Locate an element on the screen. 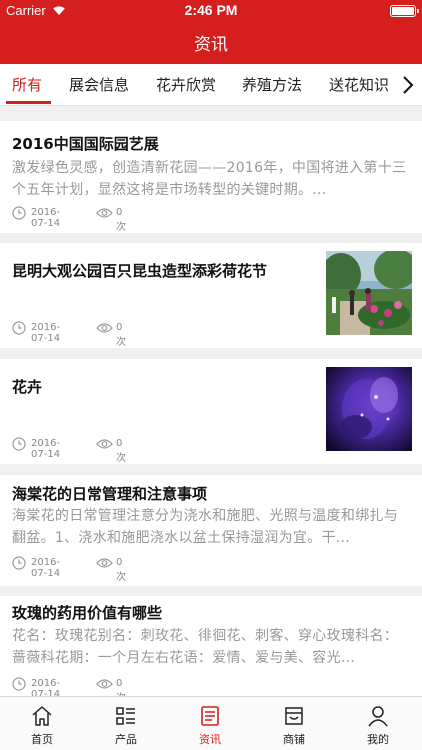  tabbar-label: 产品 is located at coordinates (126, 739).